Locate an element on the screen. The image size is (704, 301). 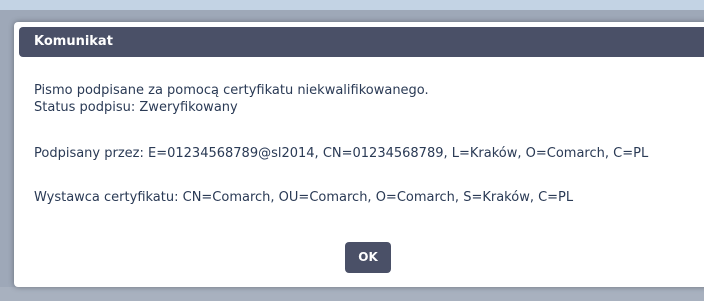
background-bottom-strip is located at coordinates (352, 294).